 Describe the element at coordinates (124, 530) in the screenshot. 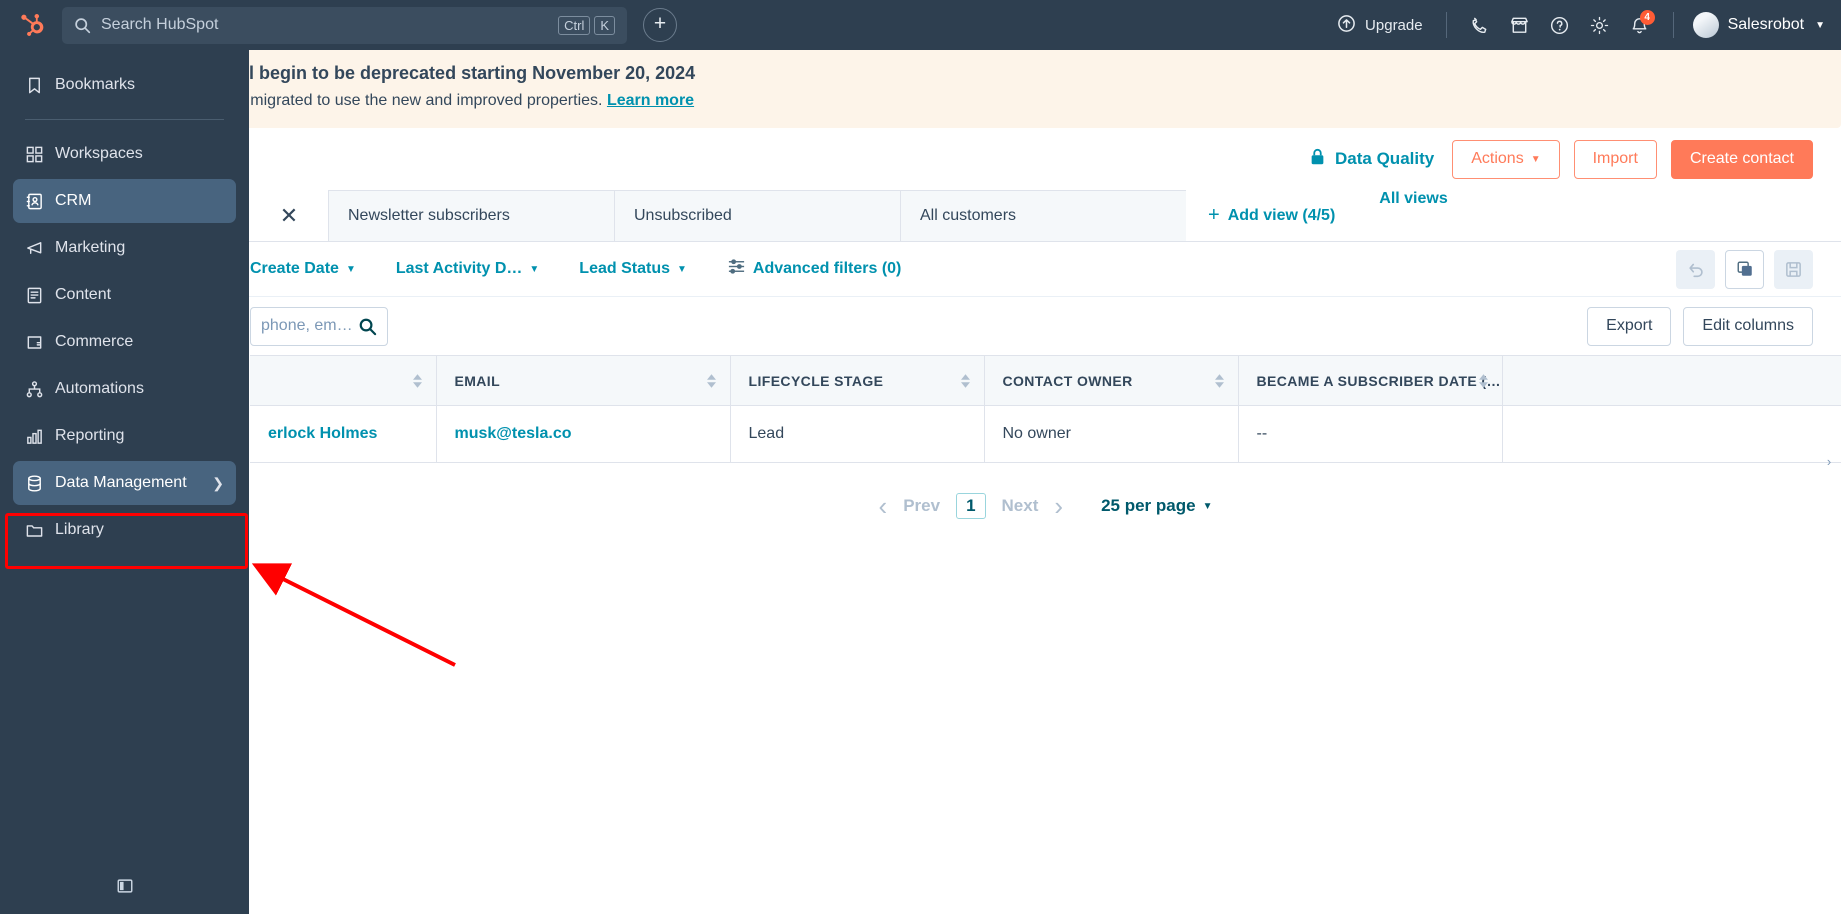

I see `sidebar-item-library: Library` at that location.